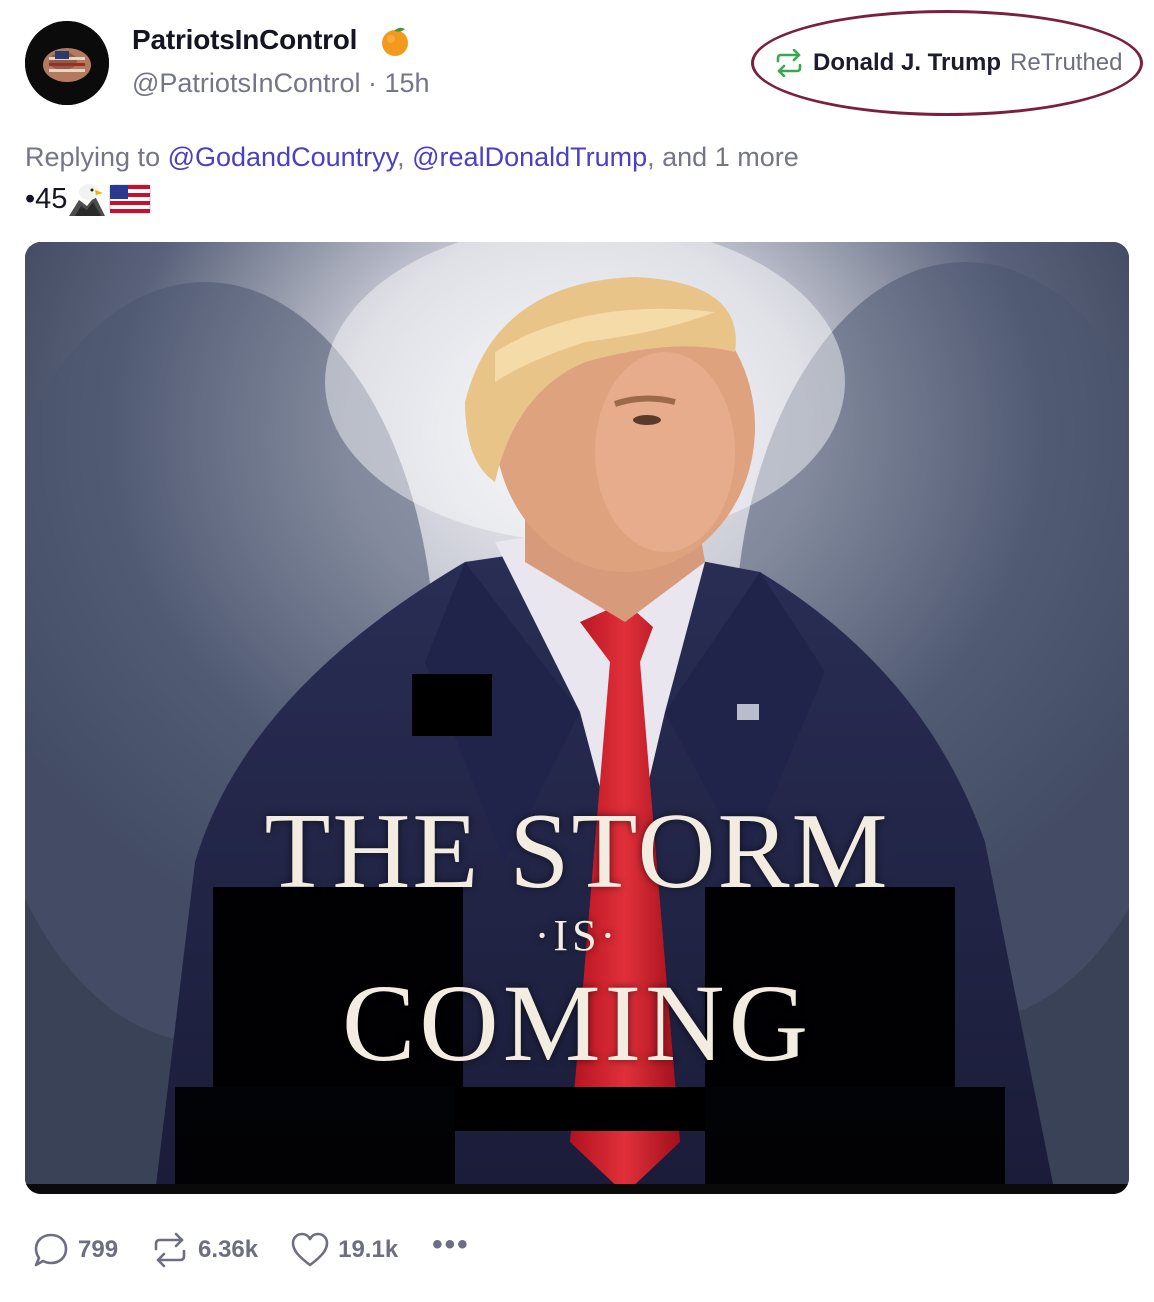 Image resolution: width=1154 pixels, height=1302 pixels. Describe the element at coordinates (170, 1250) in the screenshot. I see `retruth-action-icon` at that location.